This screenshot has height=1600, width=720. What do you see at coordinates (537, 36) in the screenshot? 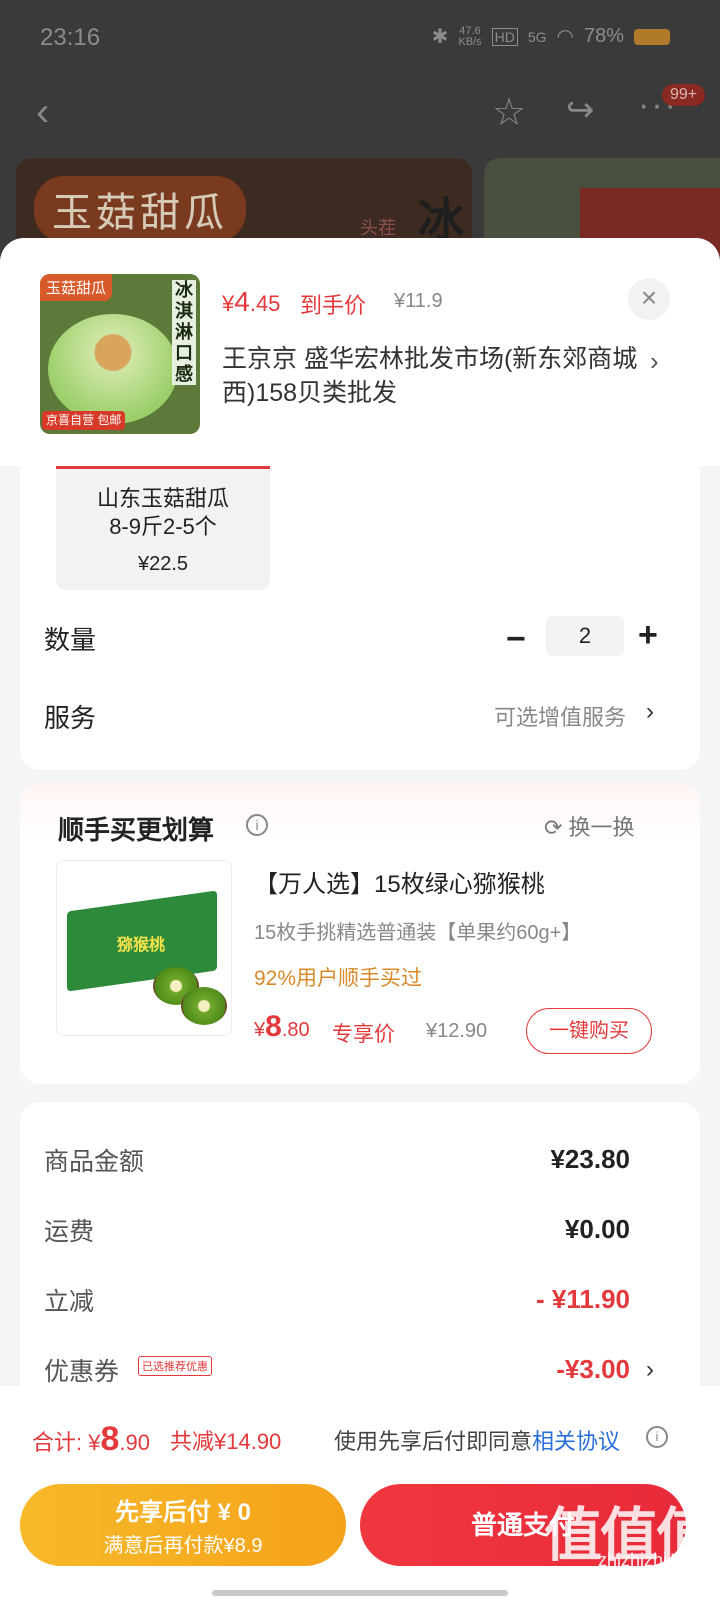
I see `signal-icon: 5G` at bounding box center [537, 36].